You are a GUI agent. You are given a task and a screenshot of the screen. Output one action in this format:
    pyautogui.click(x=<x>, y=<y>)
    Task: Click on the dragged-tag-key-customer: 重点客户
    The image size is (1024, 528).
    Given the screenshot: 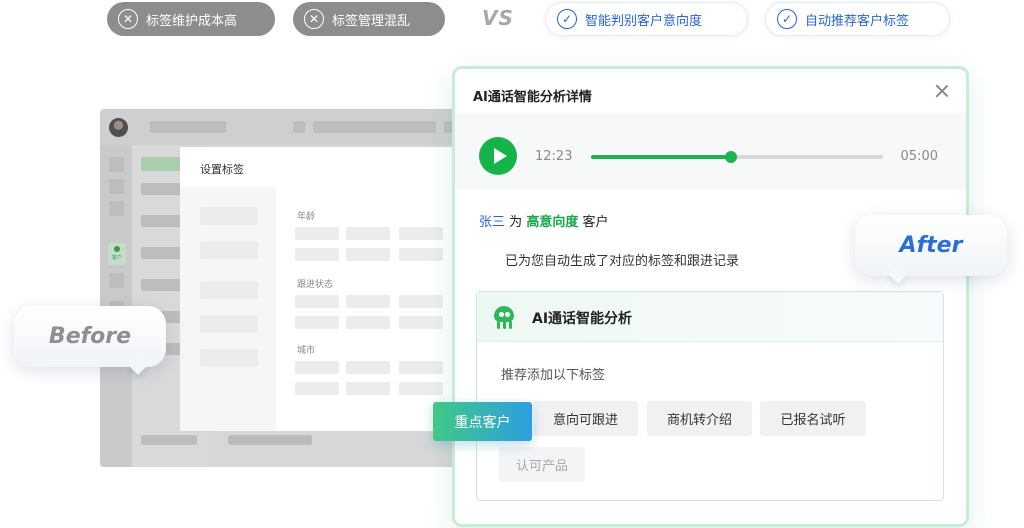 What is the action you would take?
    pyautogui.click(x=482, y=421)
    